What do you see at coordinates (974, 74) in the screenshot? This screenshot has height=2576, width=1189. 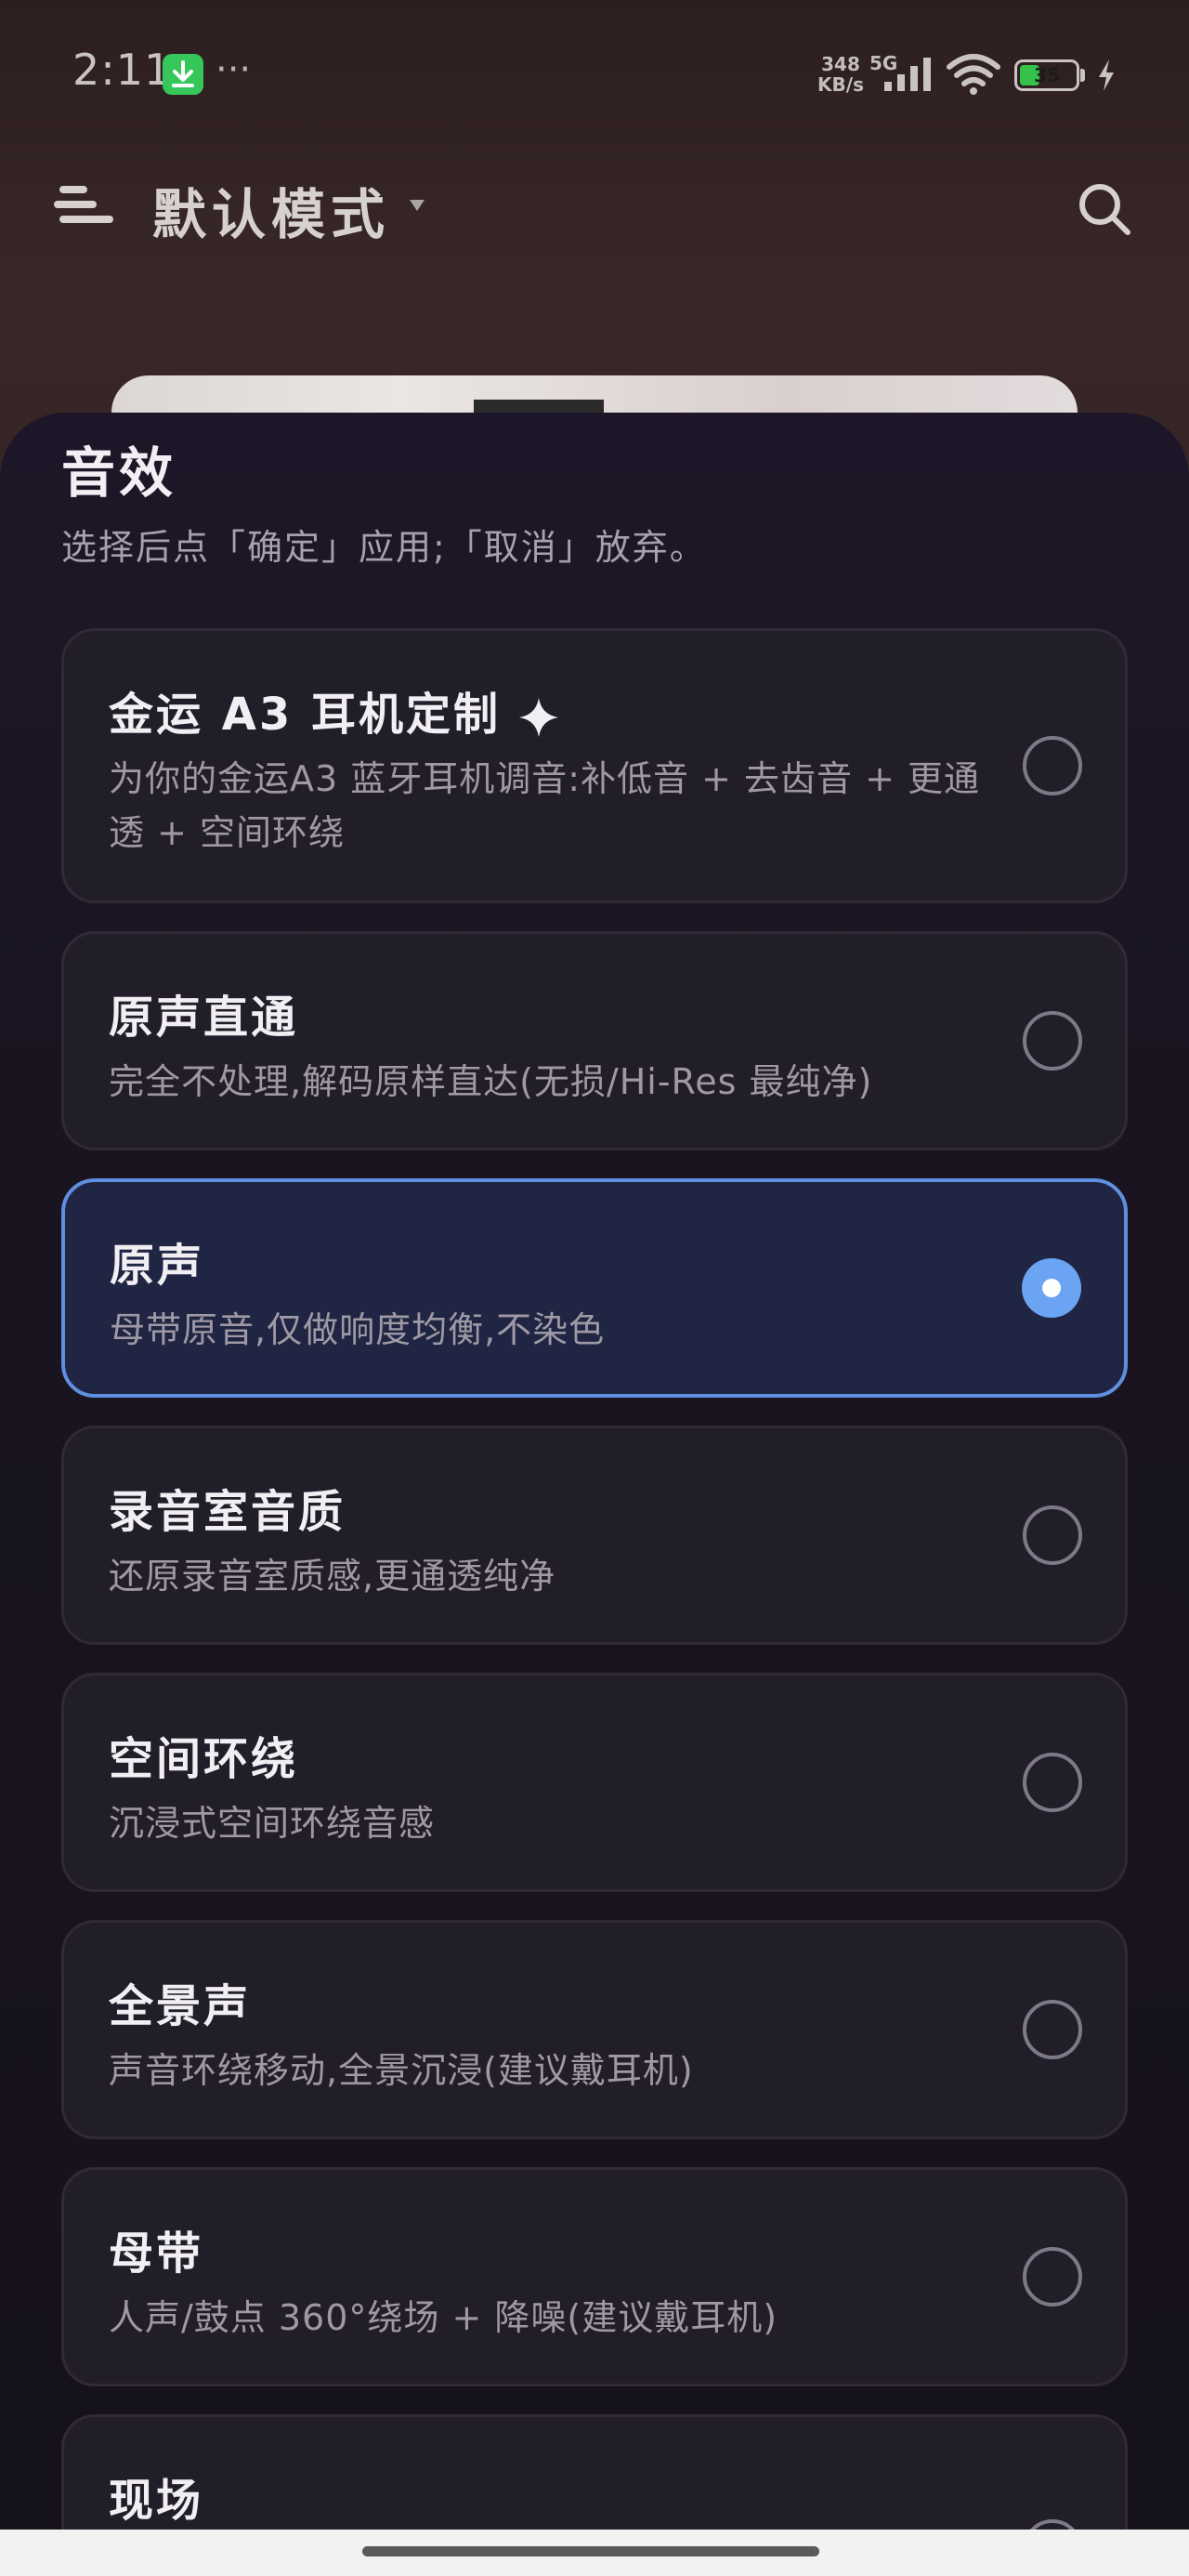 I see `wifi-icon` at bounding box center [974, 74].